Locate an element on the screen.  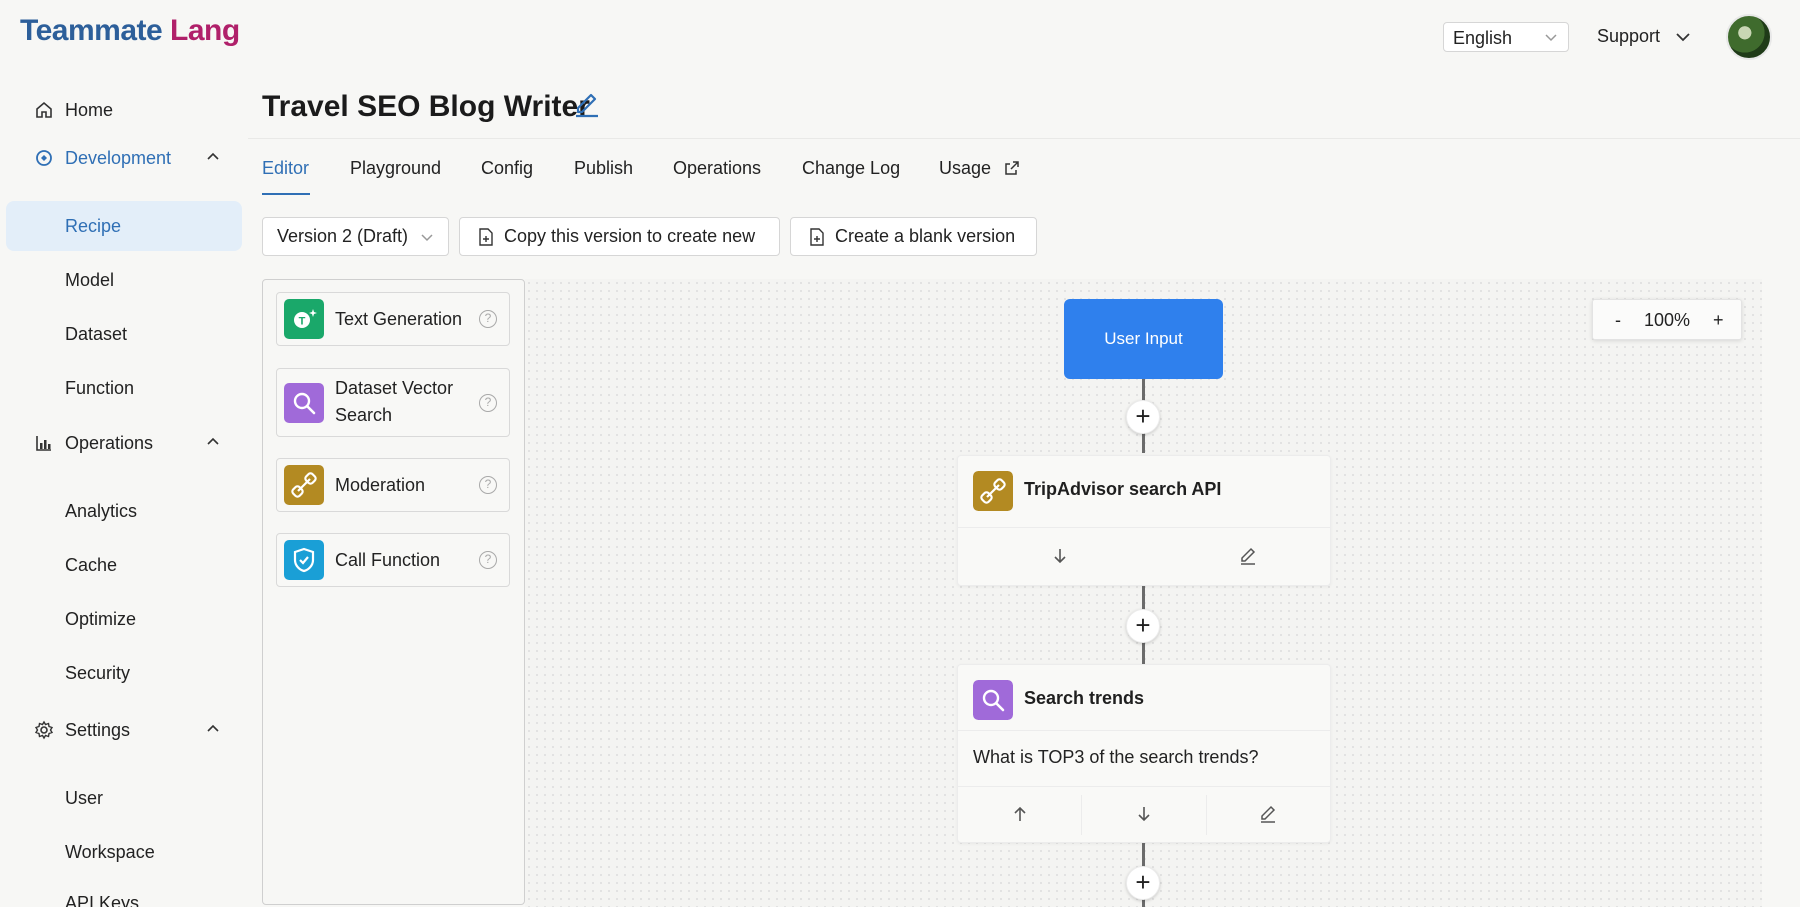
home-icon is located at coordinates (44, 109).